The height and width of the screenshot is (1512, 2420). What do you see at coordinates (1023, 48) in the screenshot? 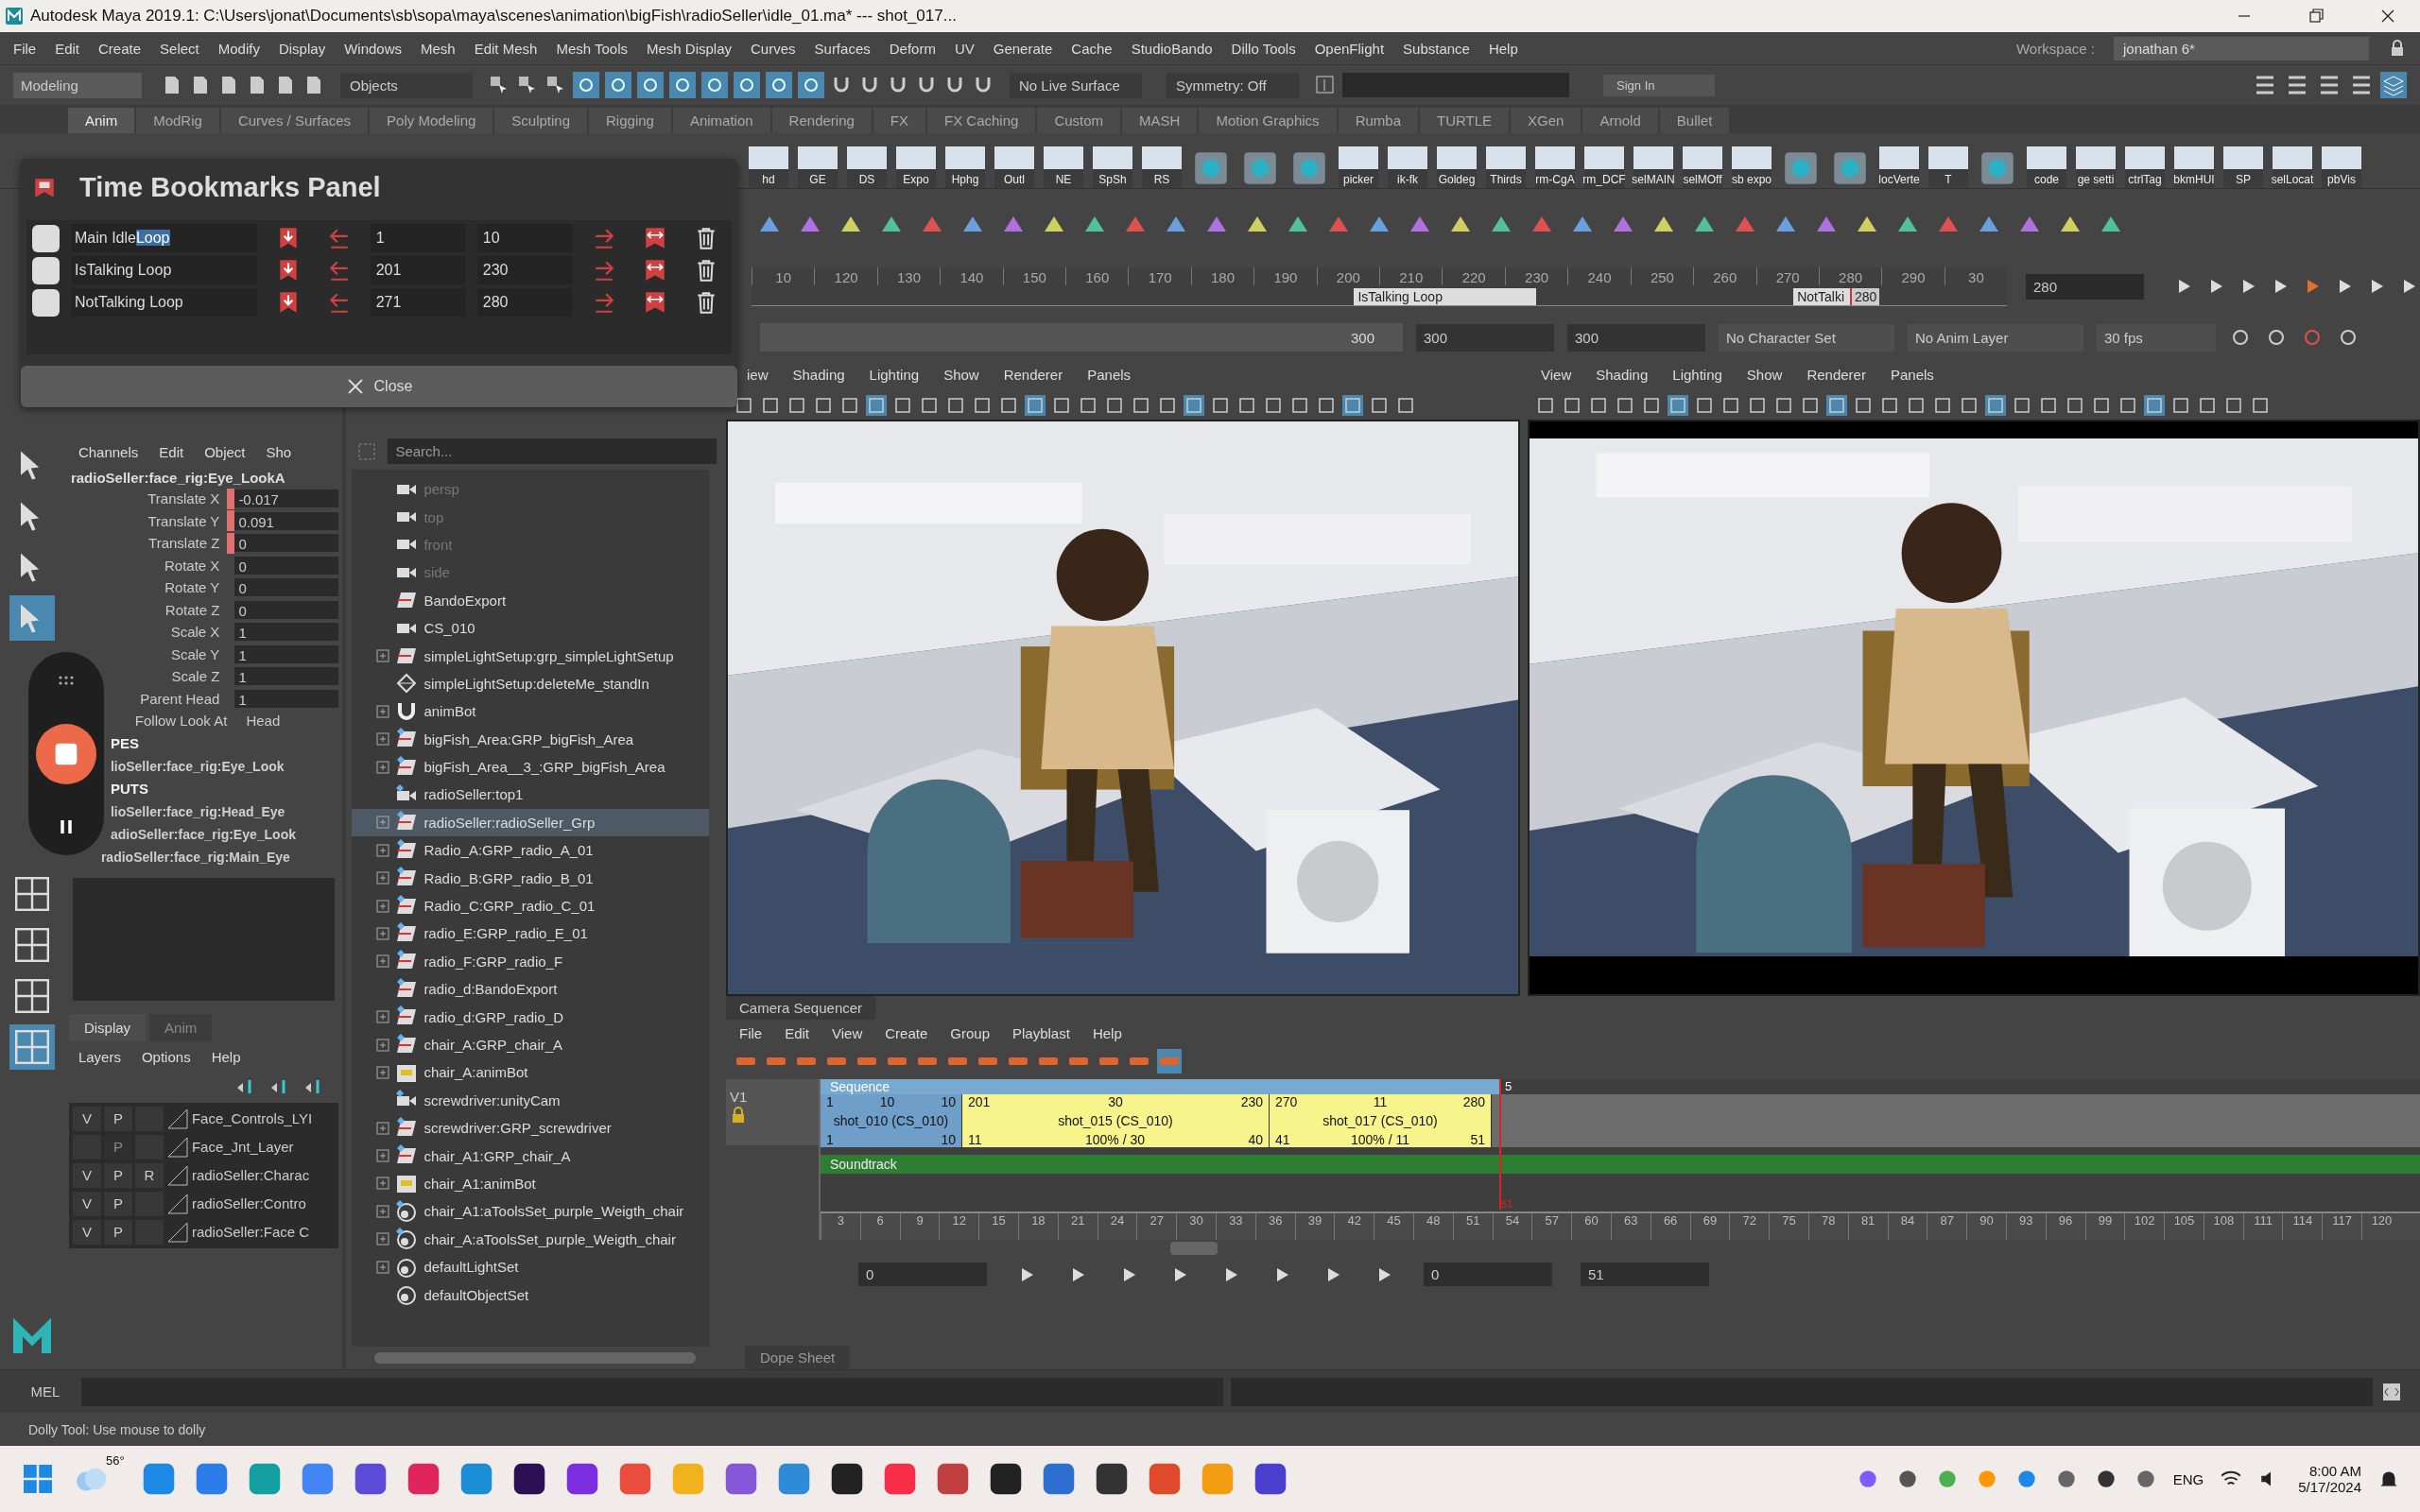
I see `menu-item: Generate` at bounding box center [1023, 48].